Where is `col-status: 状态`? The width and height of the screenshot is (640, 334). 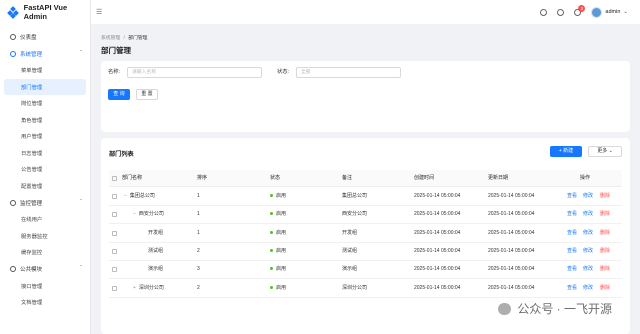
col-status: 状态 is located at coordinates (275, 178).